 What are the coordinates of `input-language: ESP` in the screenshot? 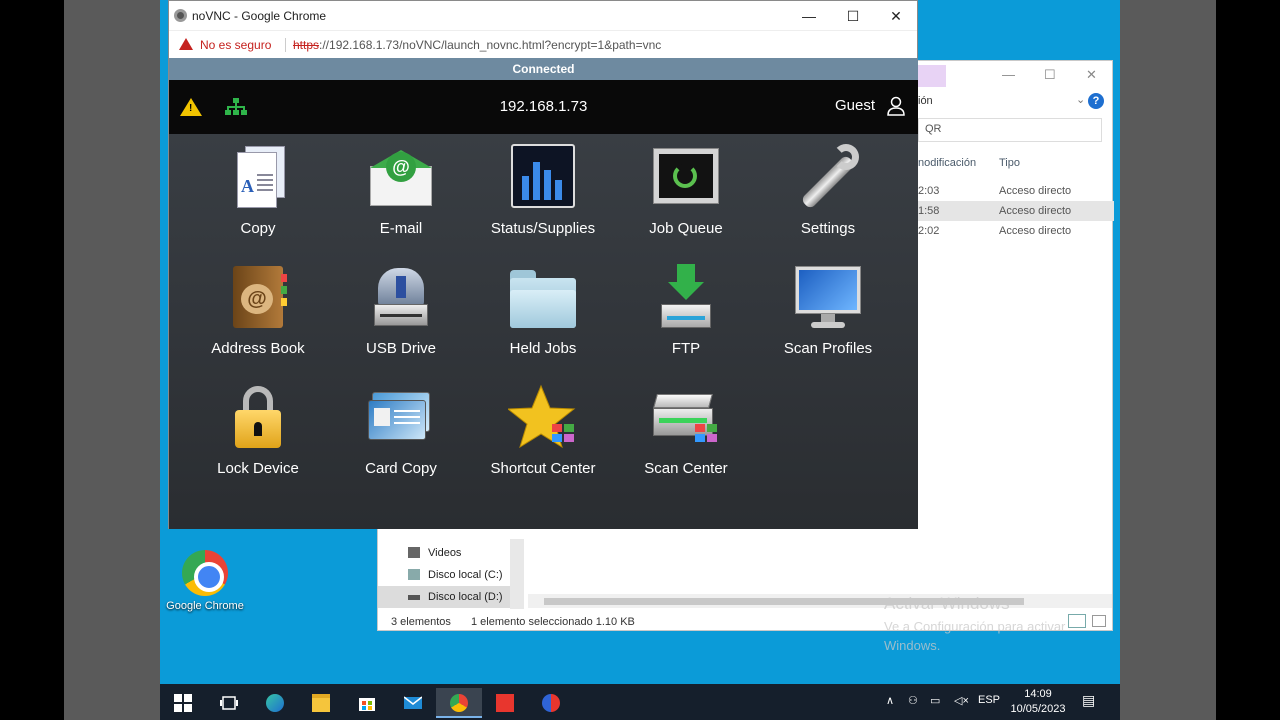 It's located at (989, 700).